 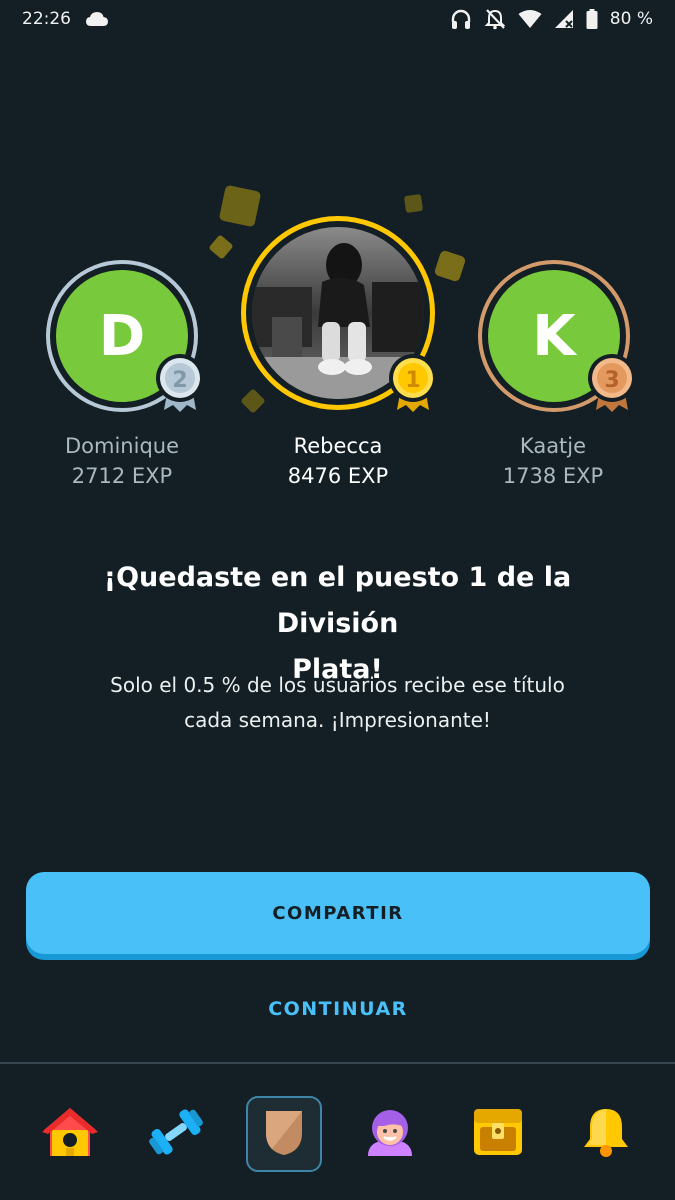 What do you see at coordinates (46, 19) in the screenshot?
I see `status-time: 22:26` at bounding box center [46, 19].